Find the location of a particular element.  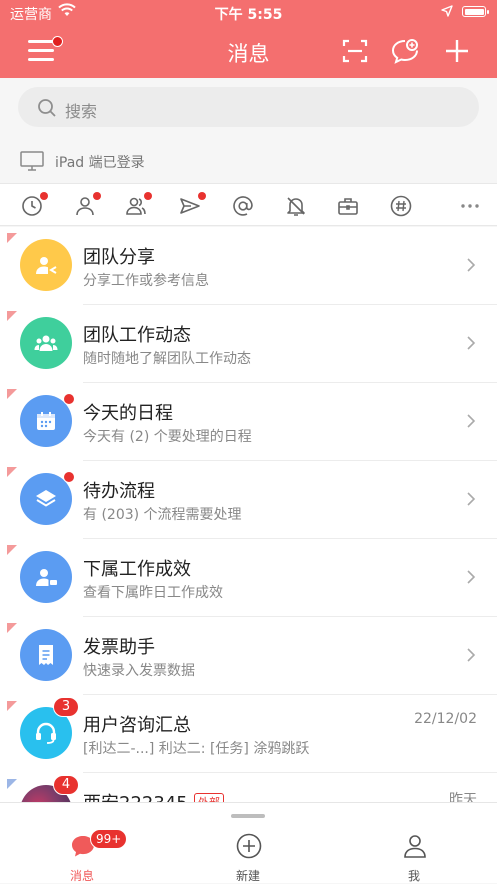

tab-new: 新建 is located at coordinates (248, 858).